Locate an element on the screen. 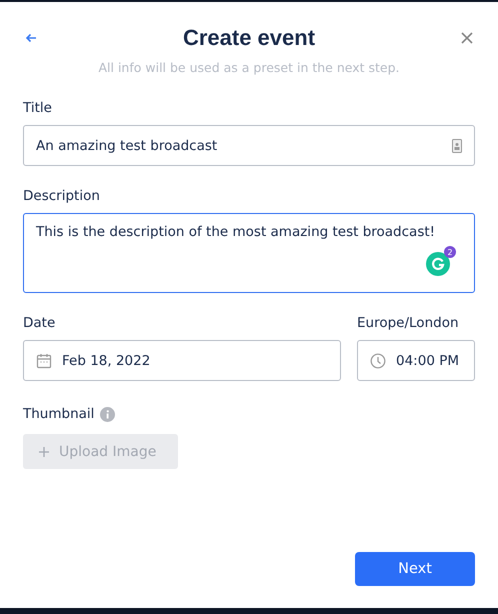 This screenshot has width=498, height=614. time-field: 04:00 PM is located at coordinates (416, 360).